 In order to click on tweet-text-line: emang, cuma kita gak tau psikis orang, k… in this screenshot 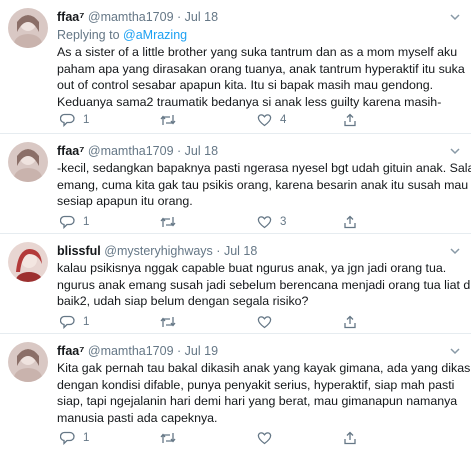, I will do `click(263, 184)`.